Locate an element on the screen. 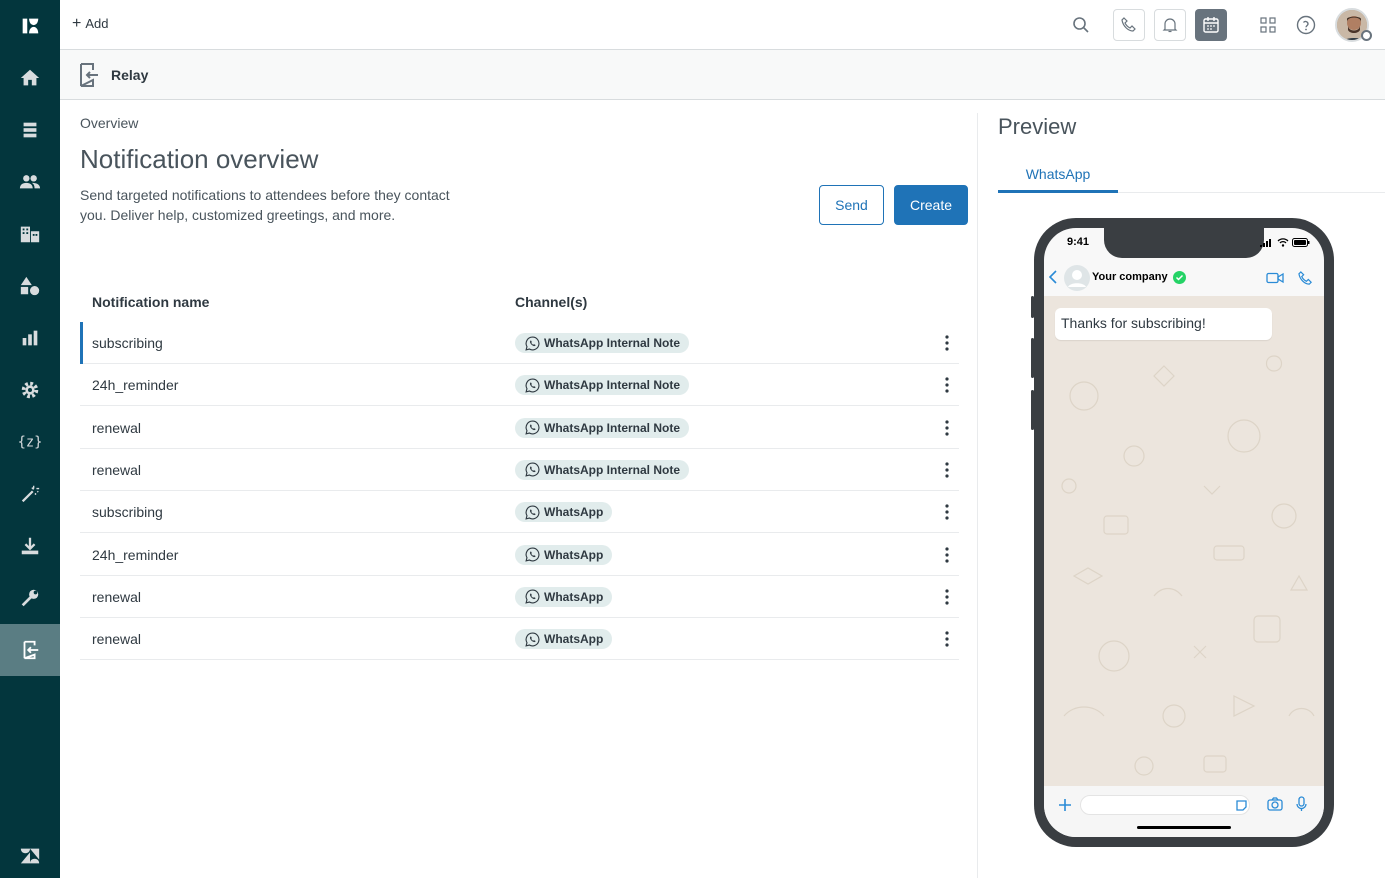 This screenshot has width=1385, height=882. signal-icon is located at coordinates (1265, 242).